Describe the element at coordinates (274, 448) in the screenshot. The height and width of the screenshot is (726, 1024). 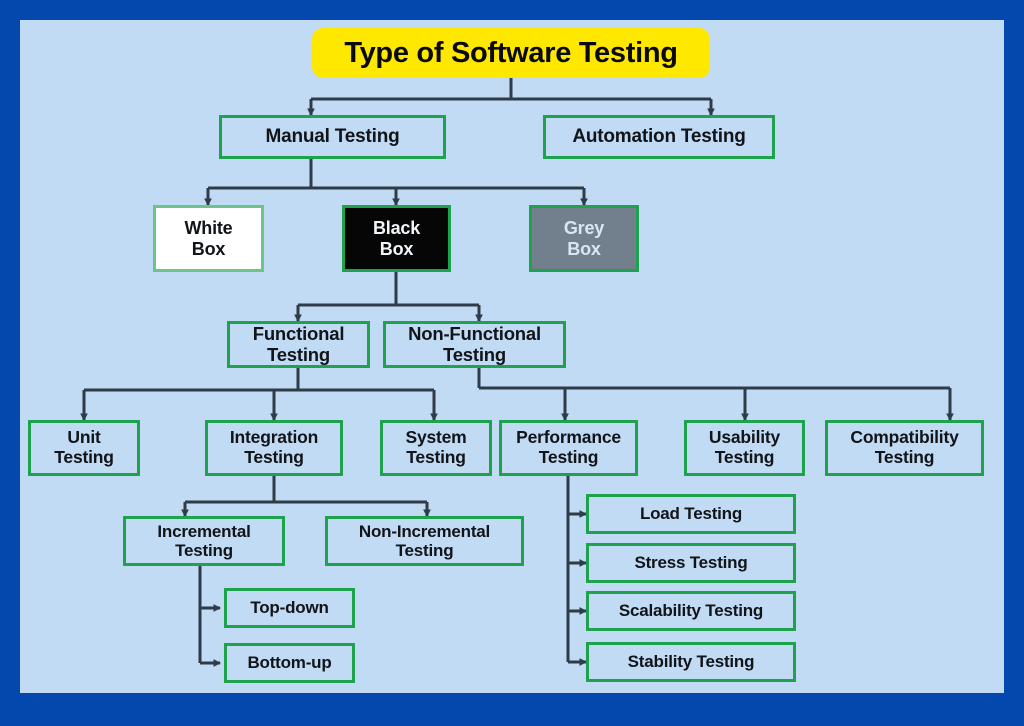
I see `node-integration-testing: Integration Testing` at that location.